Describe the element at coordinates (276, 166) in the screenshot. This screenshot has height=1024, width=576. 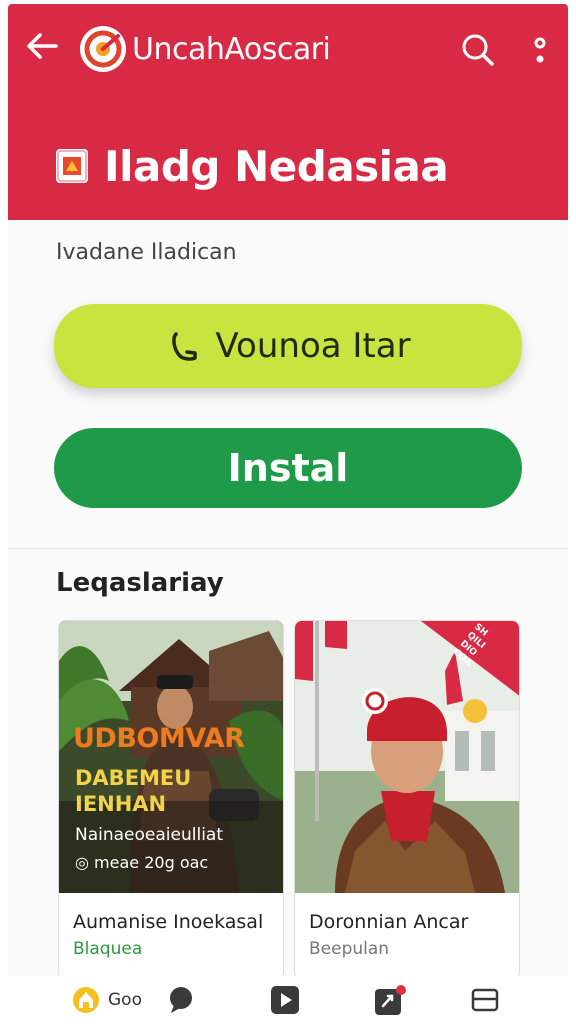
I see `page-title: Iladg Nedasiaa` at that location.